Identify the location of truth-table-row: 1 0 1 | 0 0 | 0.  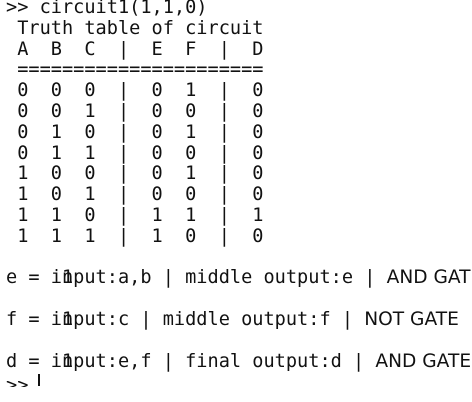
(135, 195).